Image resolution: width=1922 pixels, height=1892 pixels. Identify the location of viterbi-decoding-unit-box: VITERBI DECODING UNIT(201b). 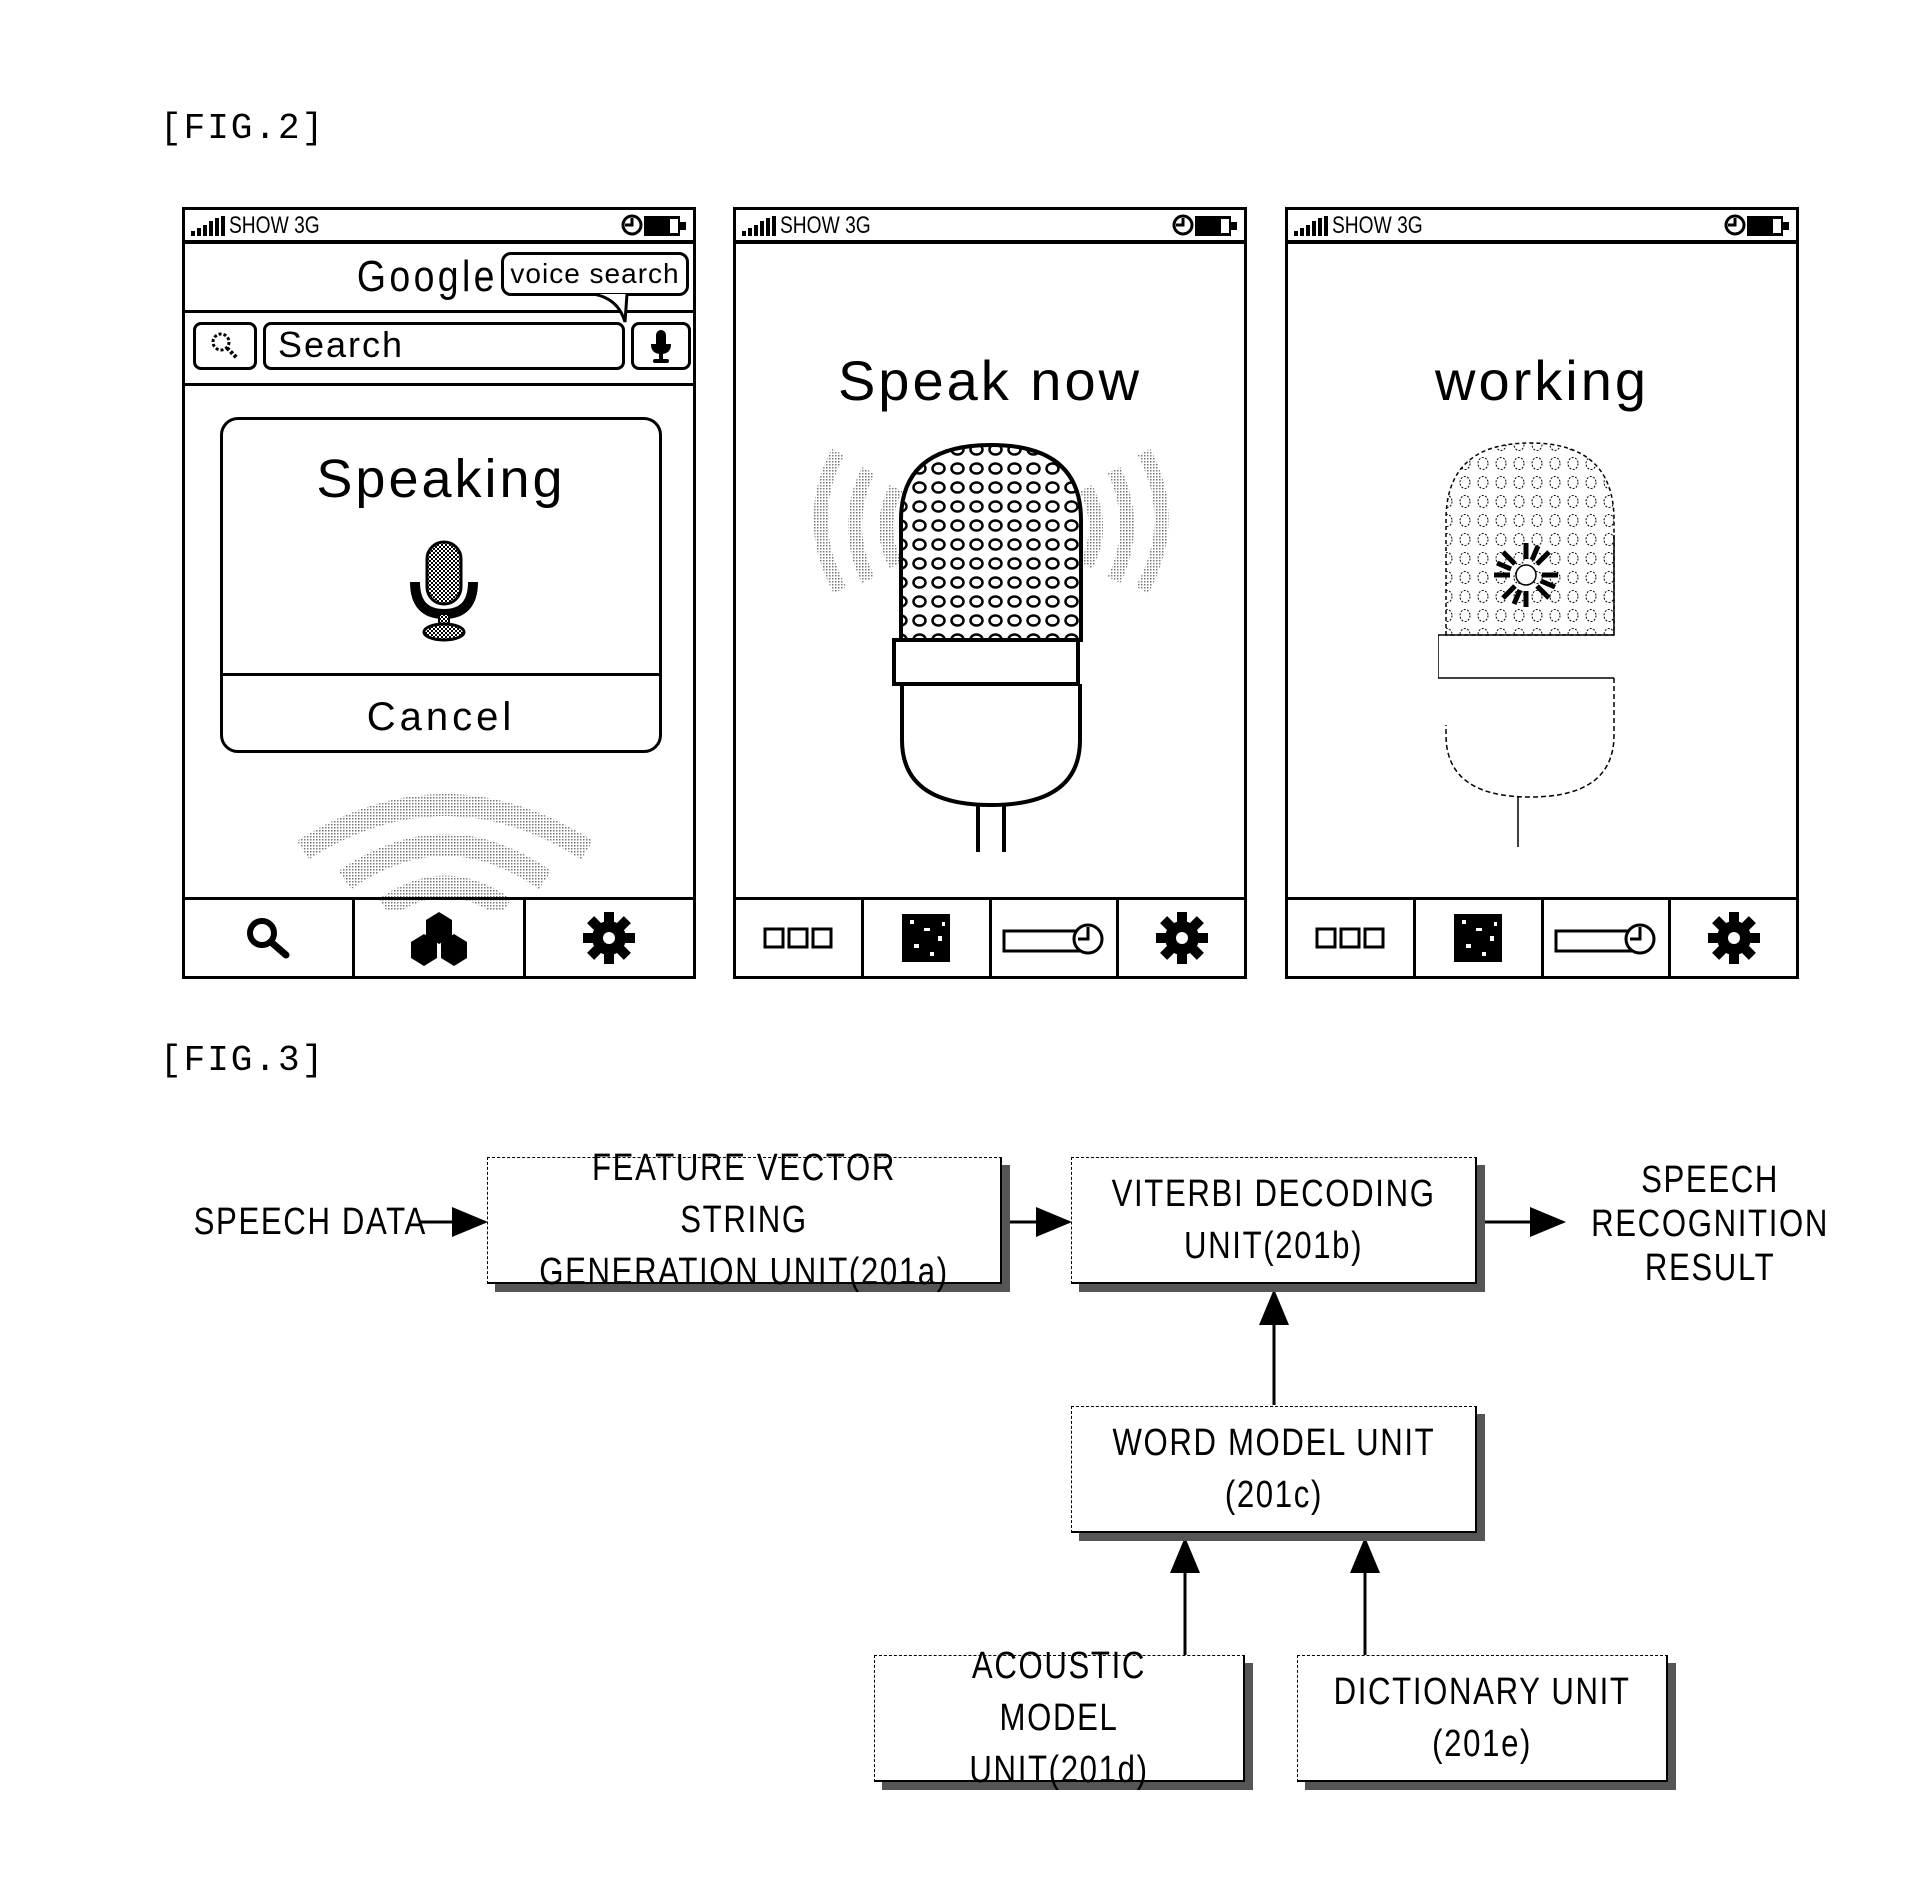
(1274, 1220).